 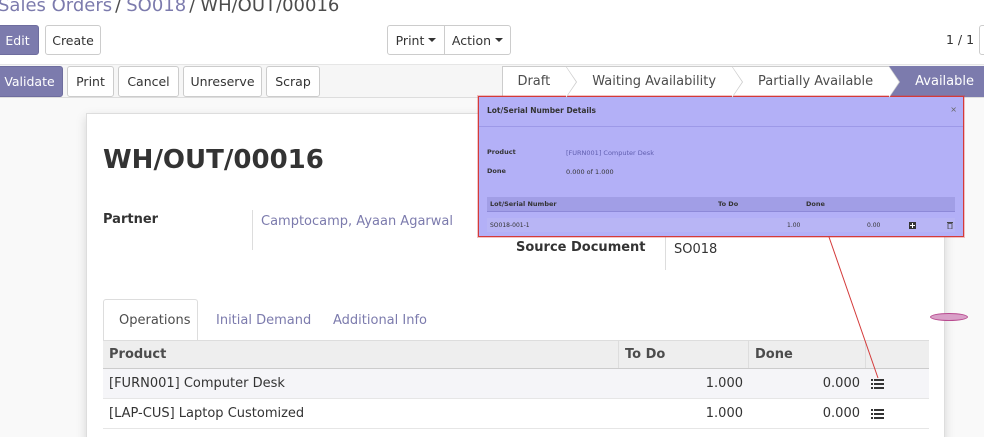 I want to click on scrap-button: Scrap, so click(x=293, y=81).